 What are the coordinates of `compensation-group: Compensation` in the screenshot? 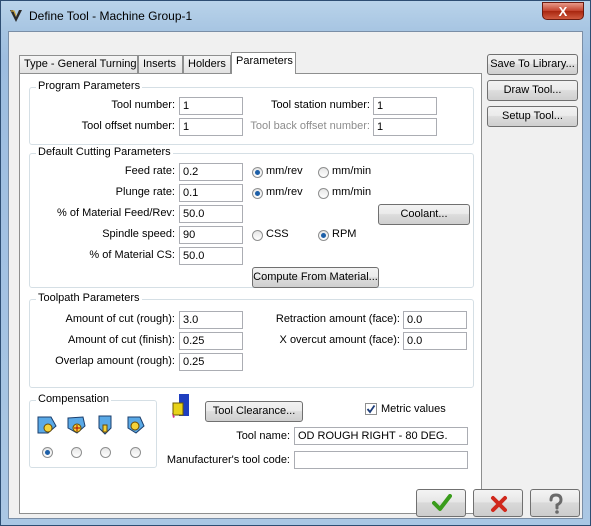 It's located at (93, 430).